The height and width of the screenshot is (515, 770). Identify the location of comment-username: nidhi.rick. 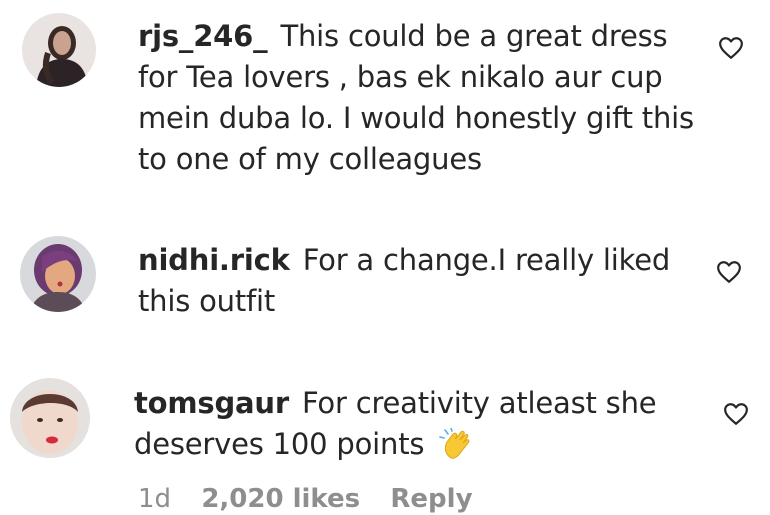
(214, 260).